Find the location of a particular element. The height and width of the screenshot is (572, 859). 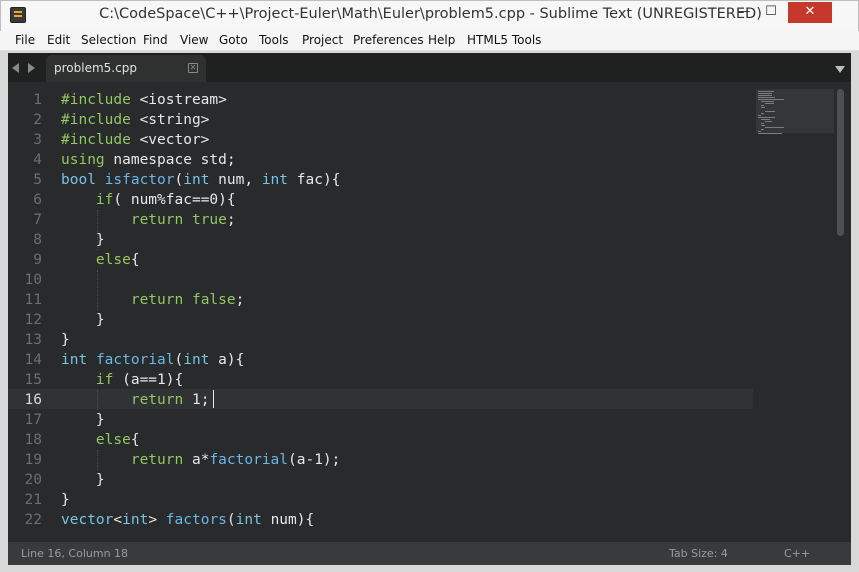

code-line: #include <string> is located at coordinates (135, 120).